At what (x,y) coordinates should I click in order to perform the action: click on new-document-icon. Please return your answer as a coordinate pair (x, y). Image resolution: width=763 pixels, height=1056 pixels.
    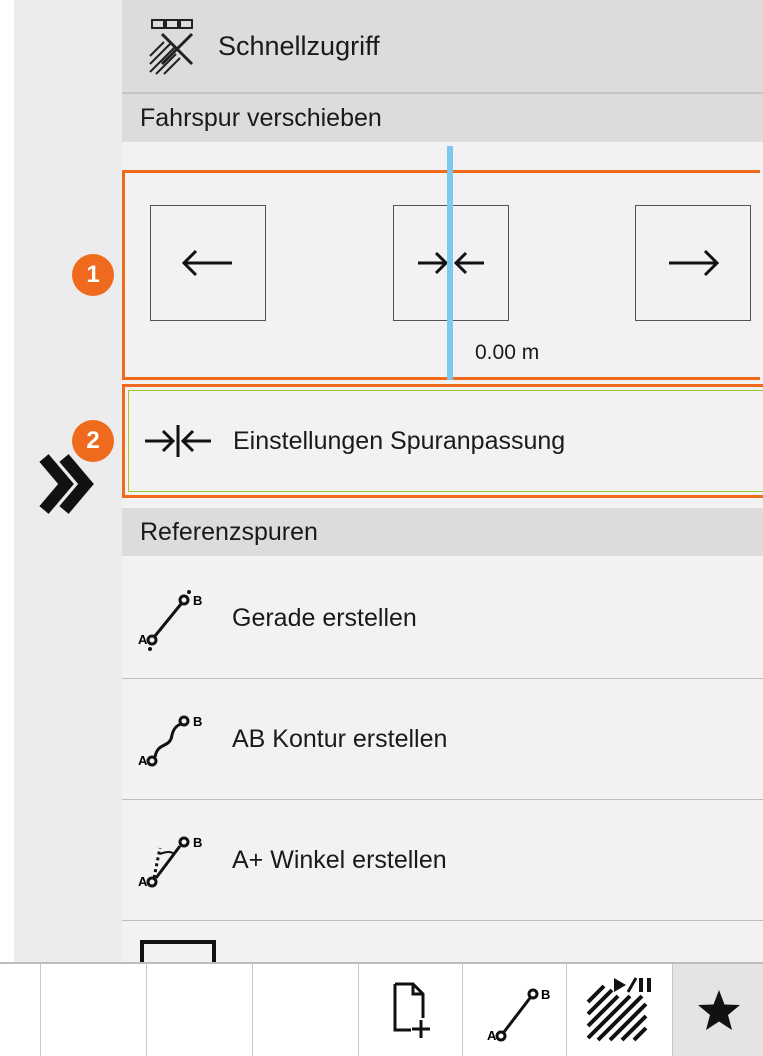
    Looking at the image, I should click on (411, 1010).